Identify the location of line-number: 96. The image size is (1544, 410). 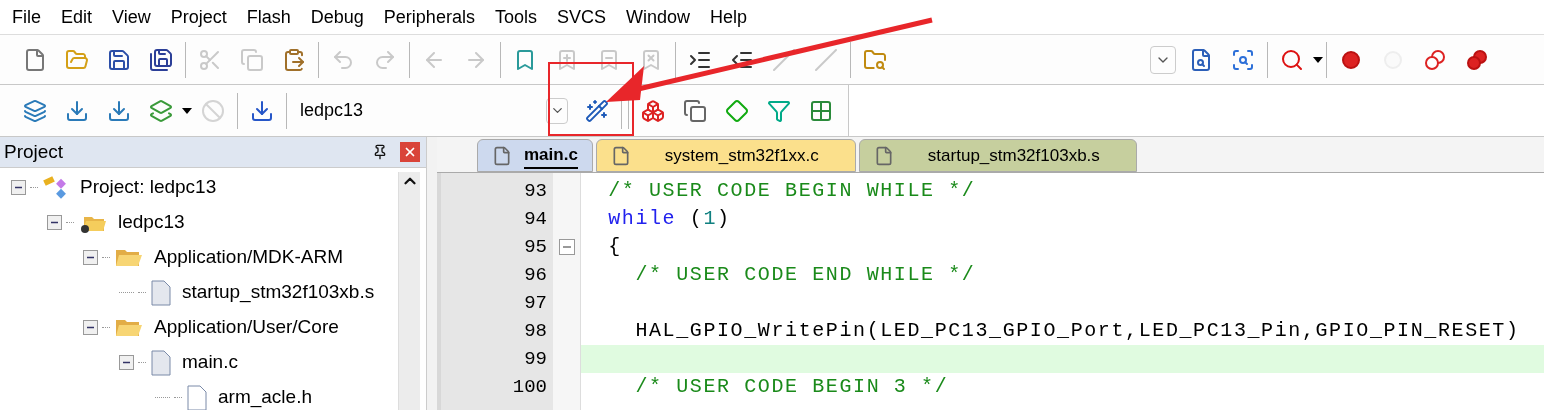
(535, 275).